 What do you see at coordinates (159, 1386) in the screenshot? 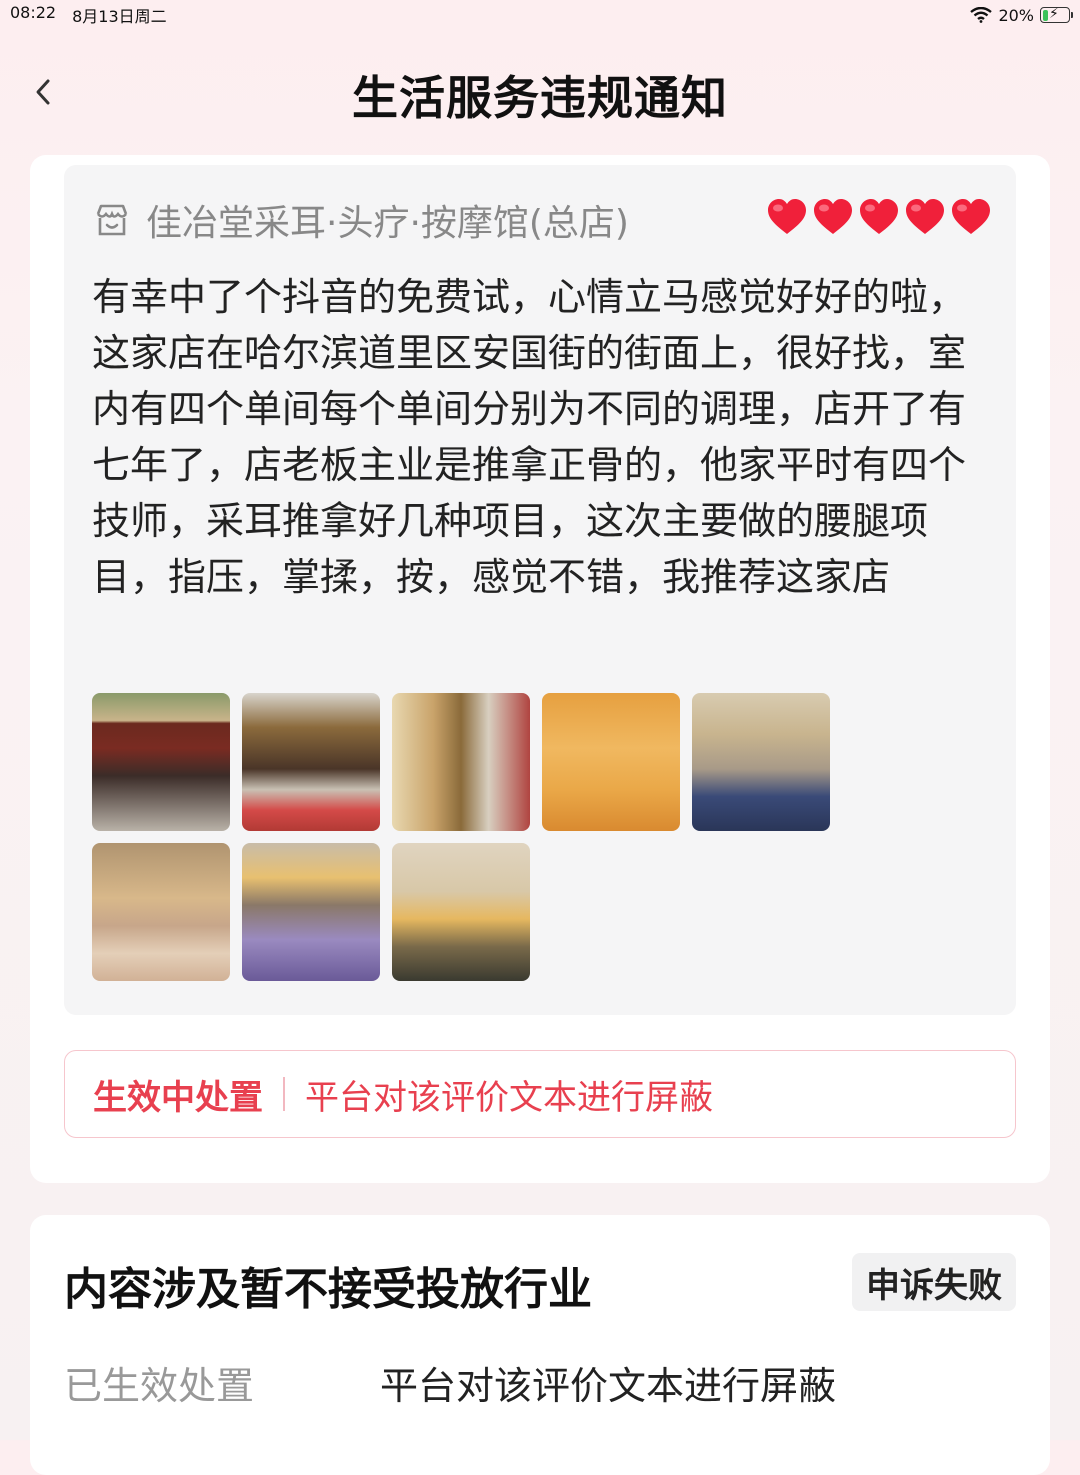
I see `applied-action-label: 已生效处置` at bounding box center [159, 1386].